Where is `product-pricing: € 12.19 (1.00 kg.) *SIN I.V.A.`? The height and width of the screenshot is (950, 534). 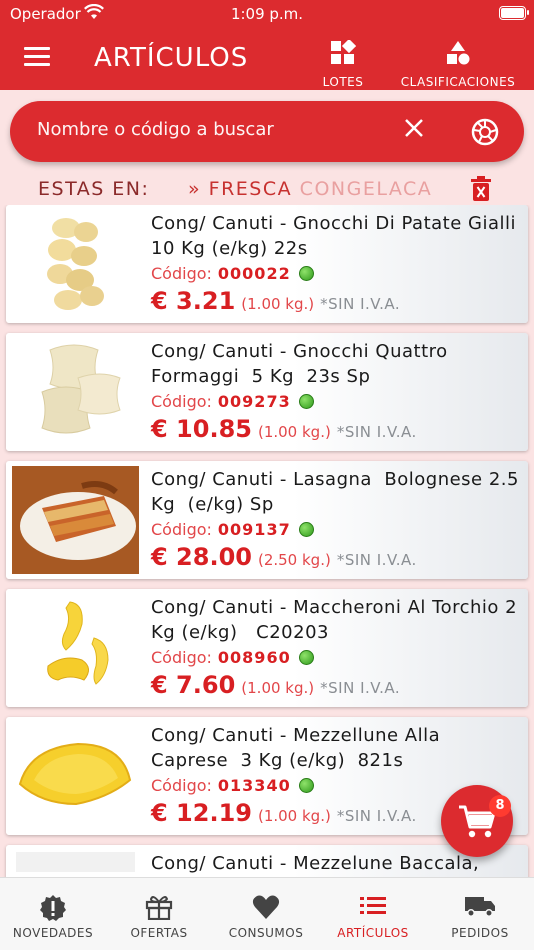 product-pricing: € 12.19 (1.00 kg.) *SIN I.V.A. is located at coordinates (284, 813).